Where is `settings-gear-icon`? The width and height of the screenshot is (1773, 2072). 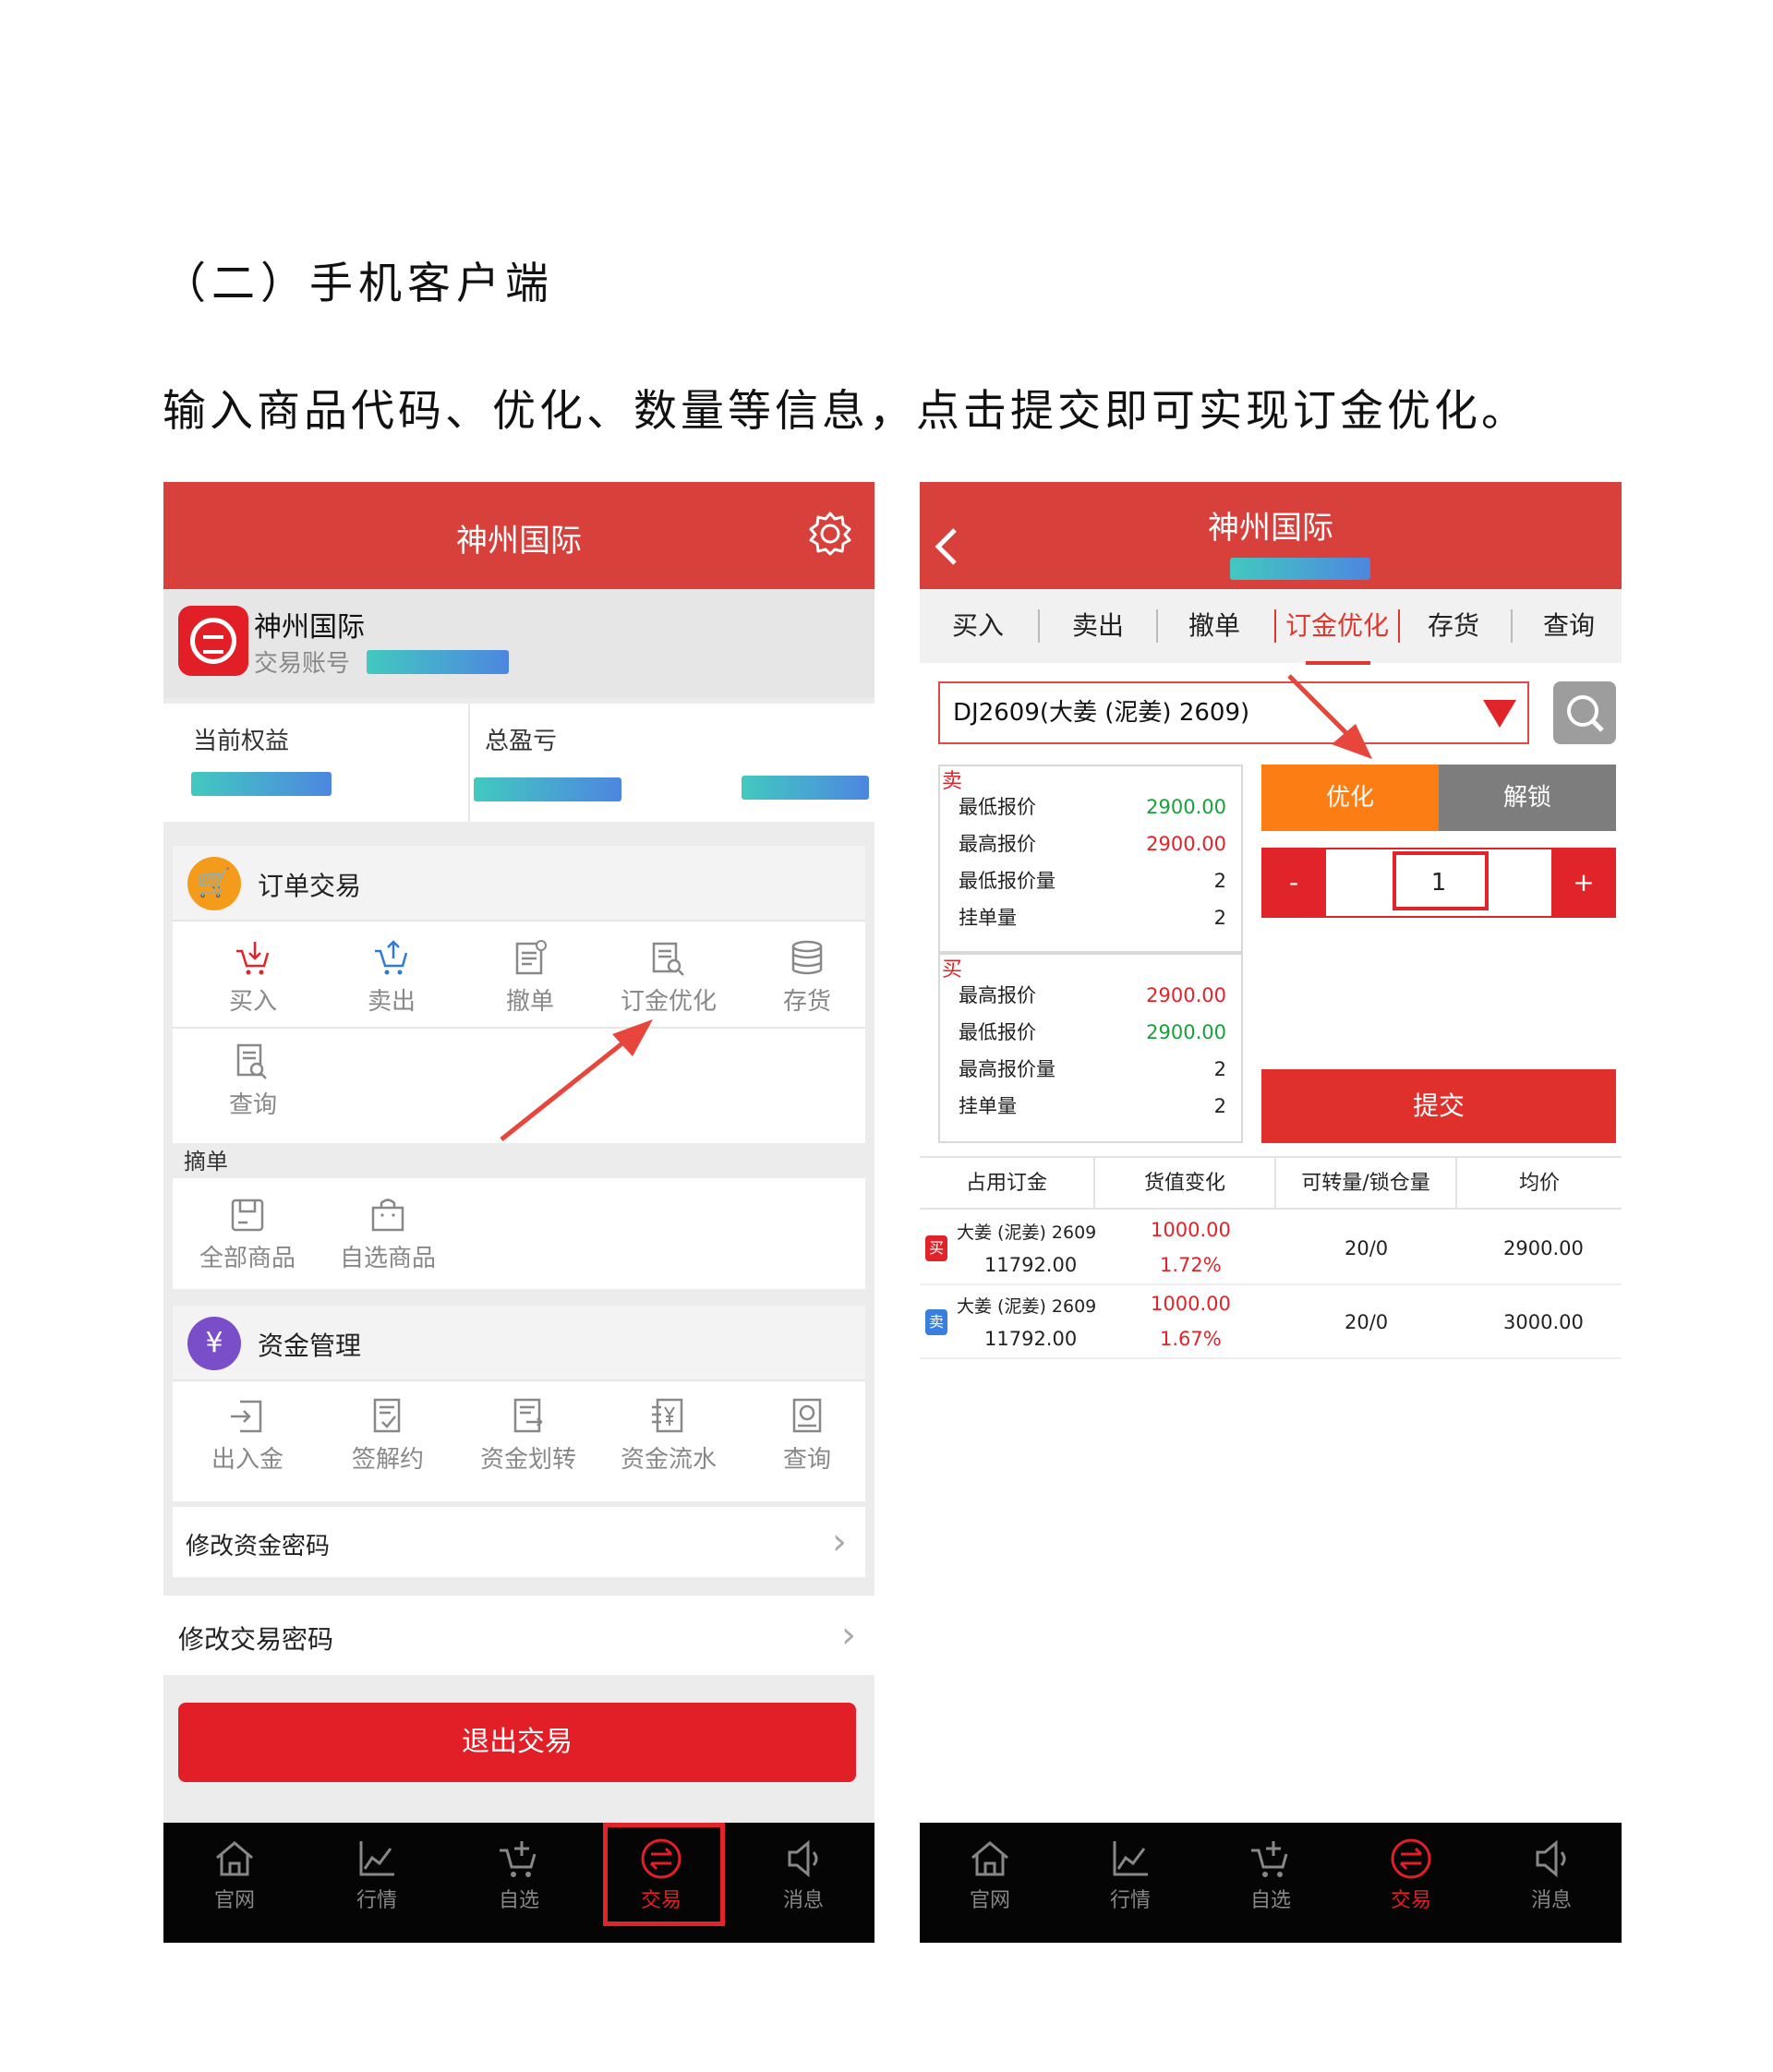
settings-gear-icon is located at coordinates (830, 534).